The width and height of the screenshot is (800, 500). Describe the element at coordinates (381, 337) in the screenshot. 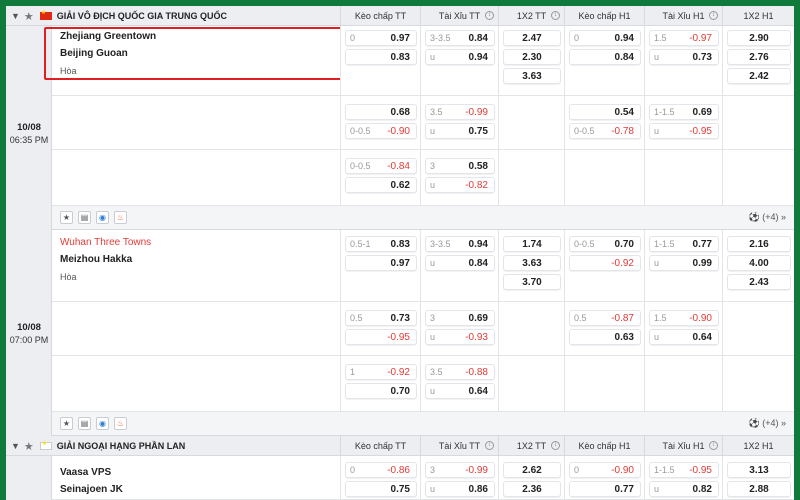

I see `odds-button: -0.95` at that location.